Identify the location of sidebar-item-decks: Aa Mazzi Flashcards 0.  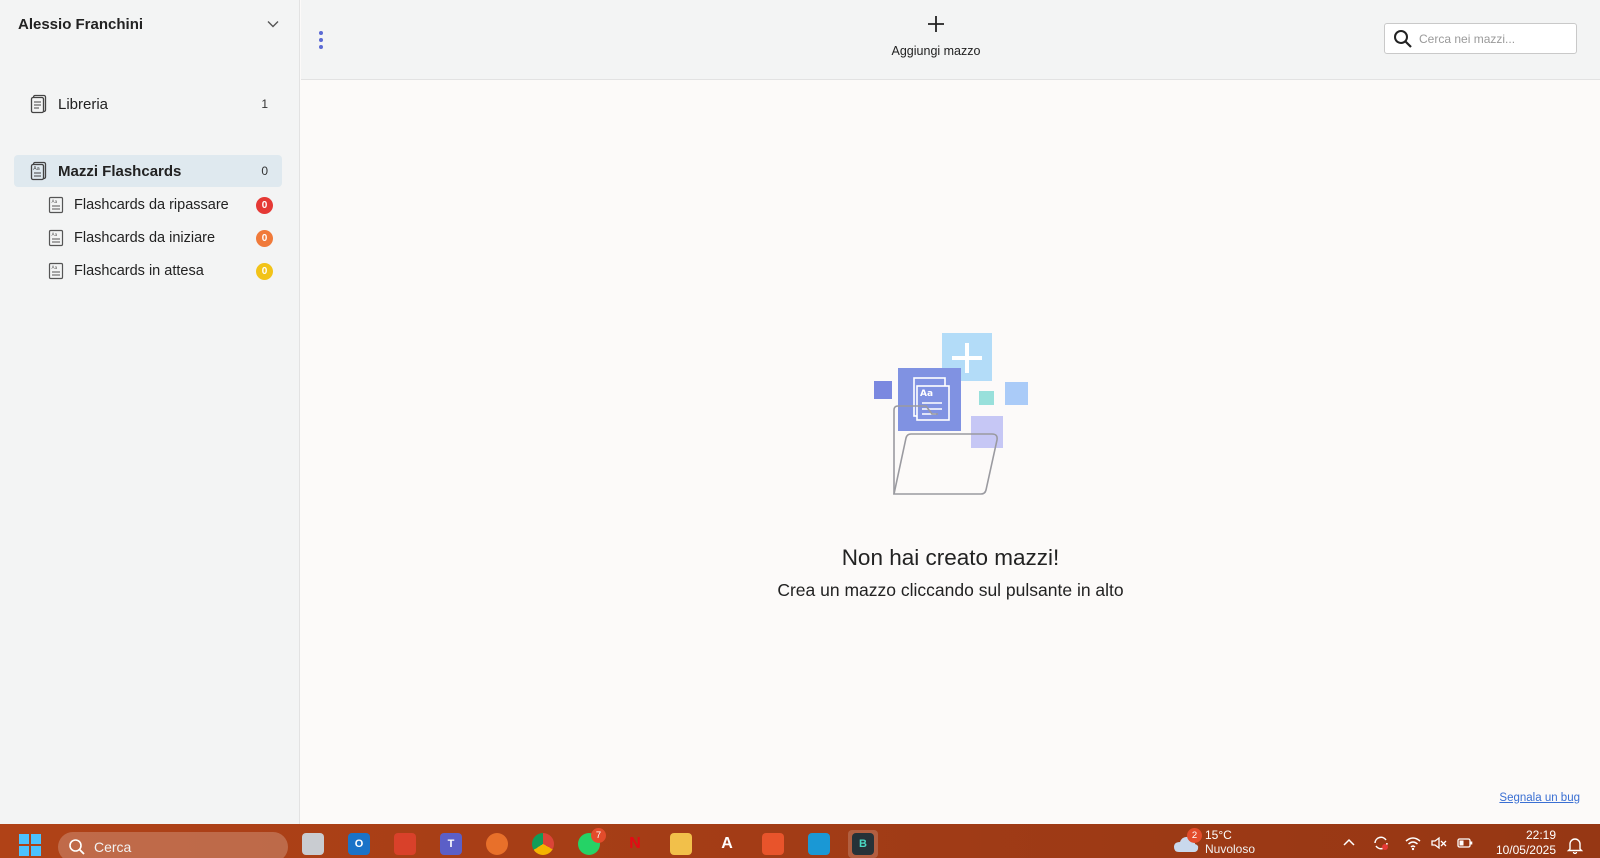
(148, 171).